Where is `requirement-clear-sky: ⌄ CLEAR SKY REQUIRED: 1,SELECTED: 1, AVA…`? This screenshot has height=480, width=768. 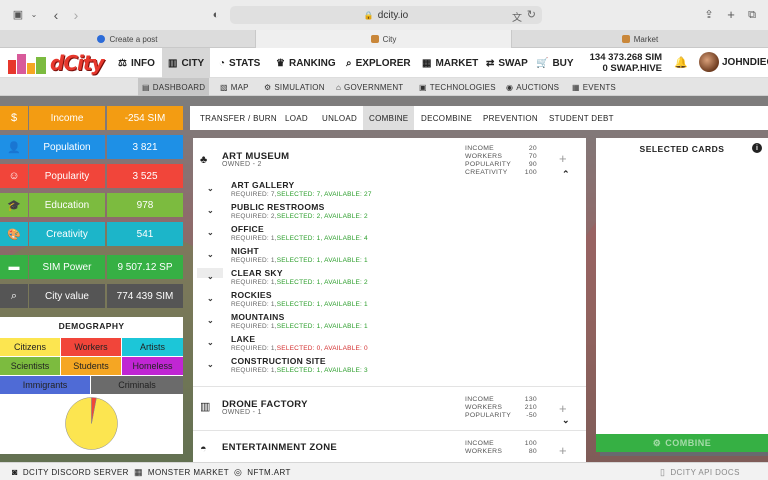 requirement-clear-sky: ⌄ CLEAR SKY REQUIRED: 1,SELECTED: 1, AVA… is located at coordinates (389, 279).